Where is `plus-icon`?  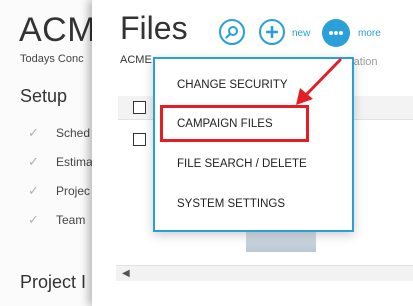 plus-icon is located at coordinates (272, 32).